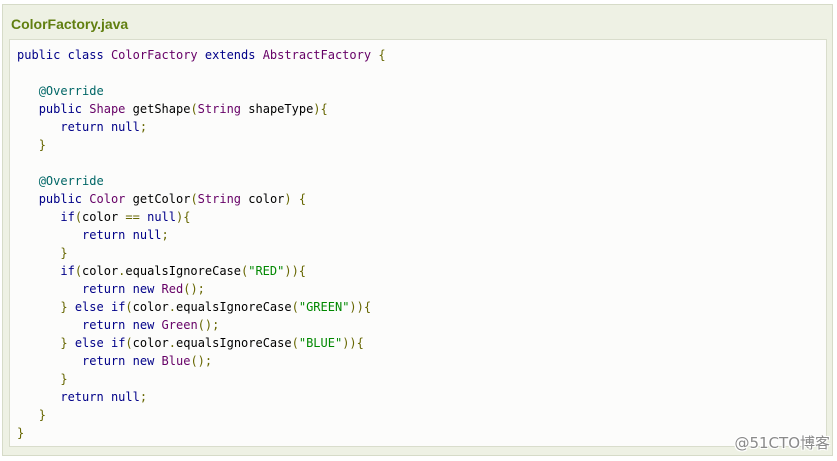  Describe the element at coordinates (118, 343) in the screenshot. I see `code-token: if` at that location.